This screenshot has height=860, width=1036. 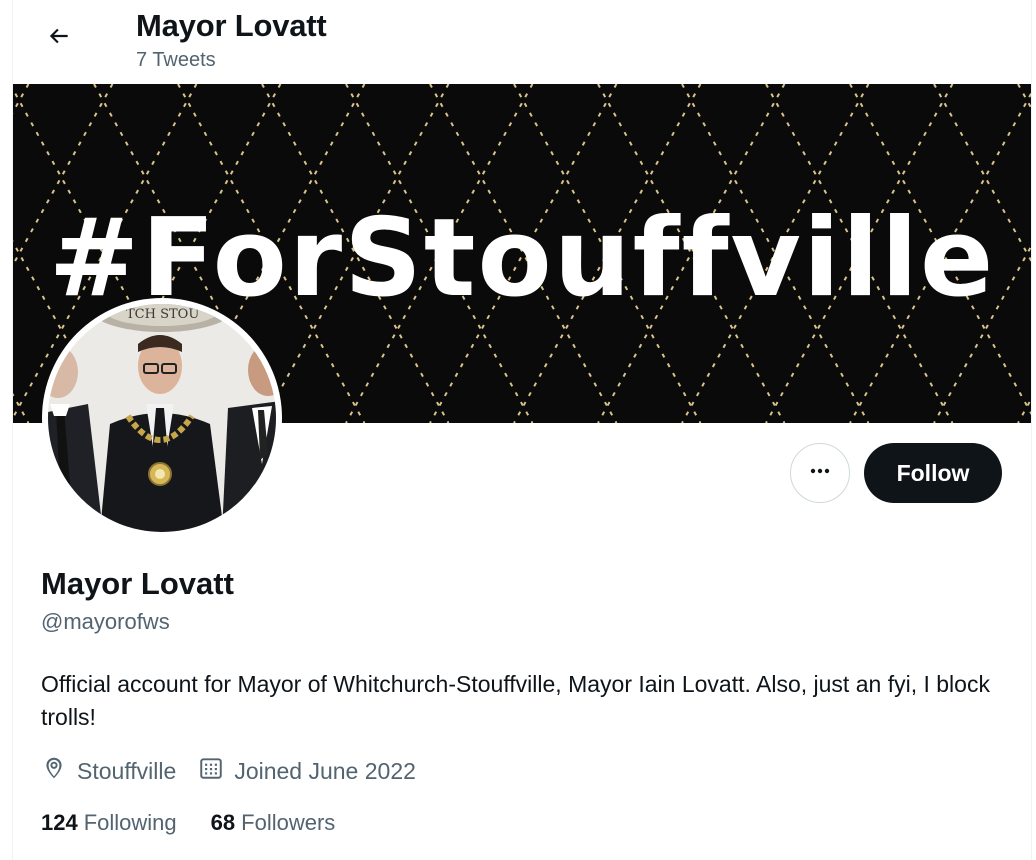 I want to click on calendar-icon, so click(x=216, y=771).